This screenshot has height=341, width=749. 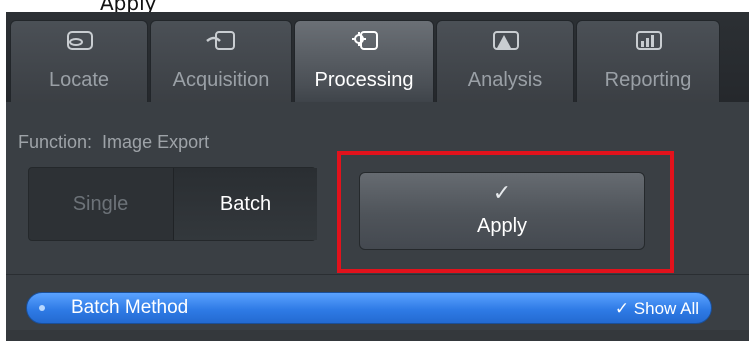 What do you see at coordinates (505, 61) in the screenshot?
I see `tab-analysis: Analysis` at bounding box center [505, 61].